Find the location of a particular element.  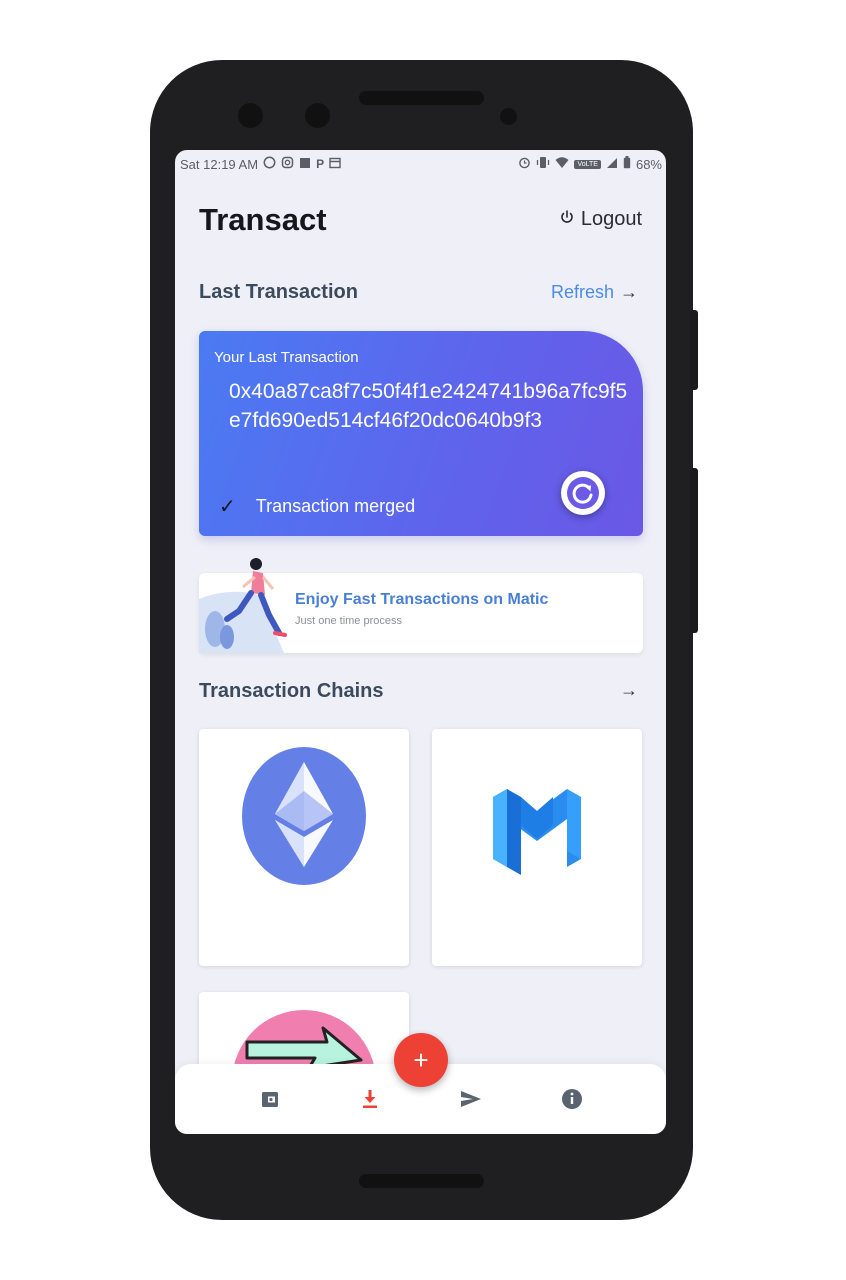

battery-level: 68% is located at coordinates (648, 164).